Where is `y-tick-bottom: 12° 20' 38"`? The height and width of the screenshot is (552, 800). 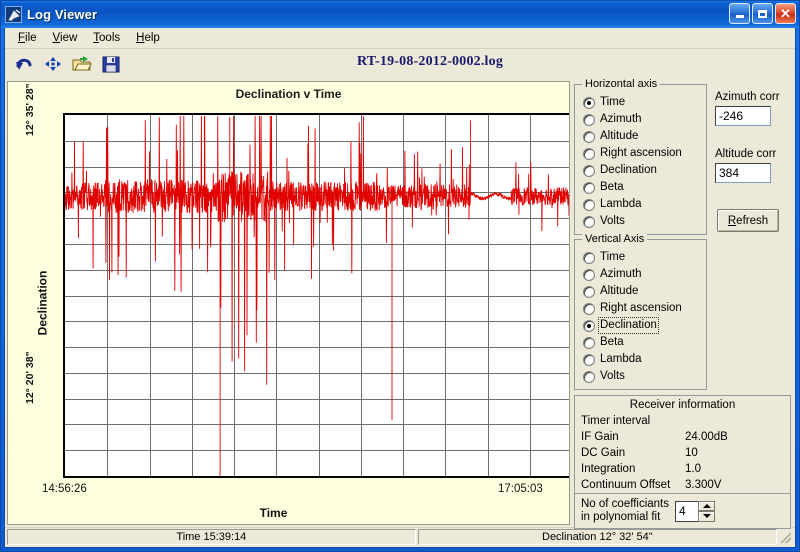
y-tick-bottom: 12° 20' 38" is located at coordinates (30, 377).